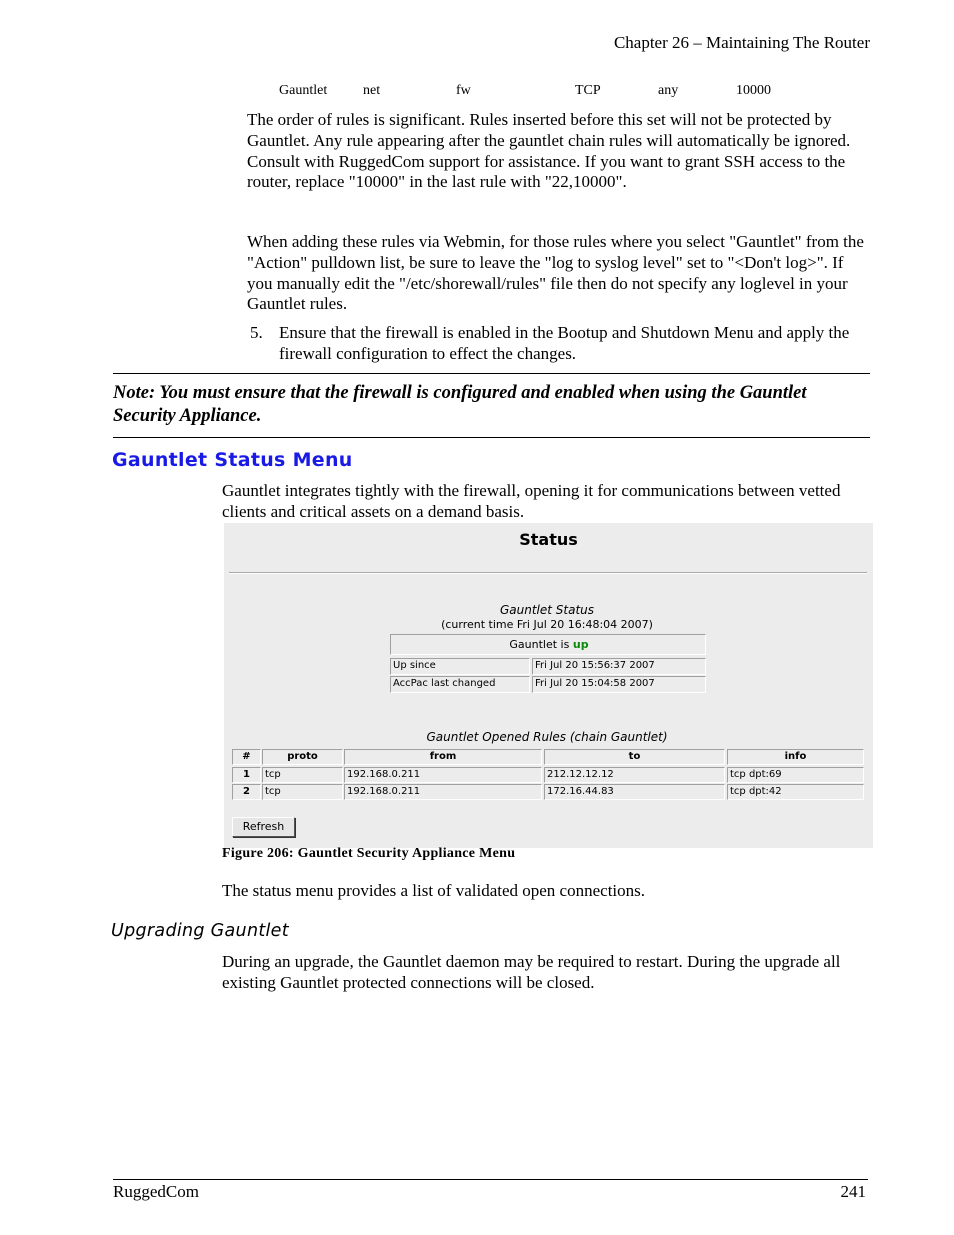  What do you see at coordinates (580, 644) in the screenshot?
I see `status-value: up` at bounding box center [580, 644].